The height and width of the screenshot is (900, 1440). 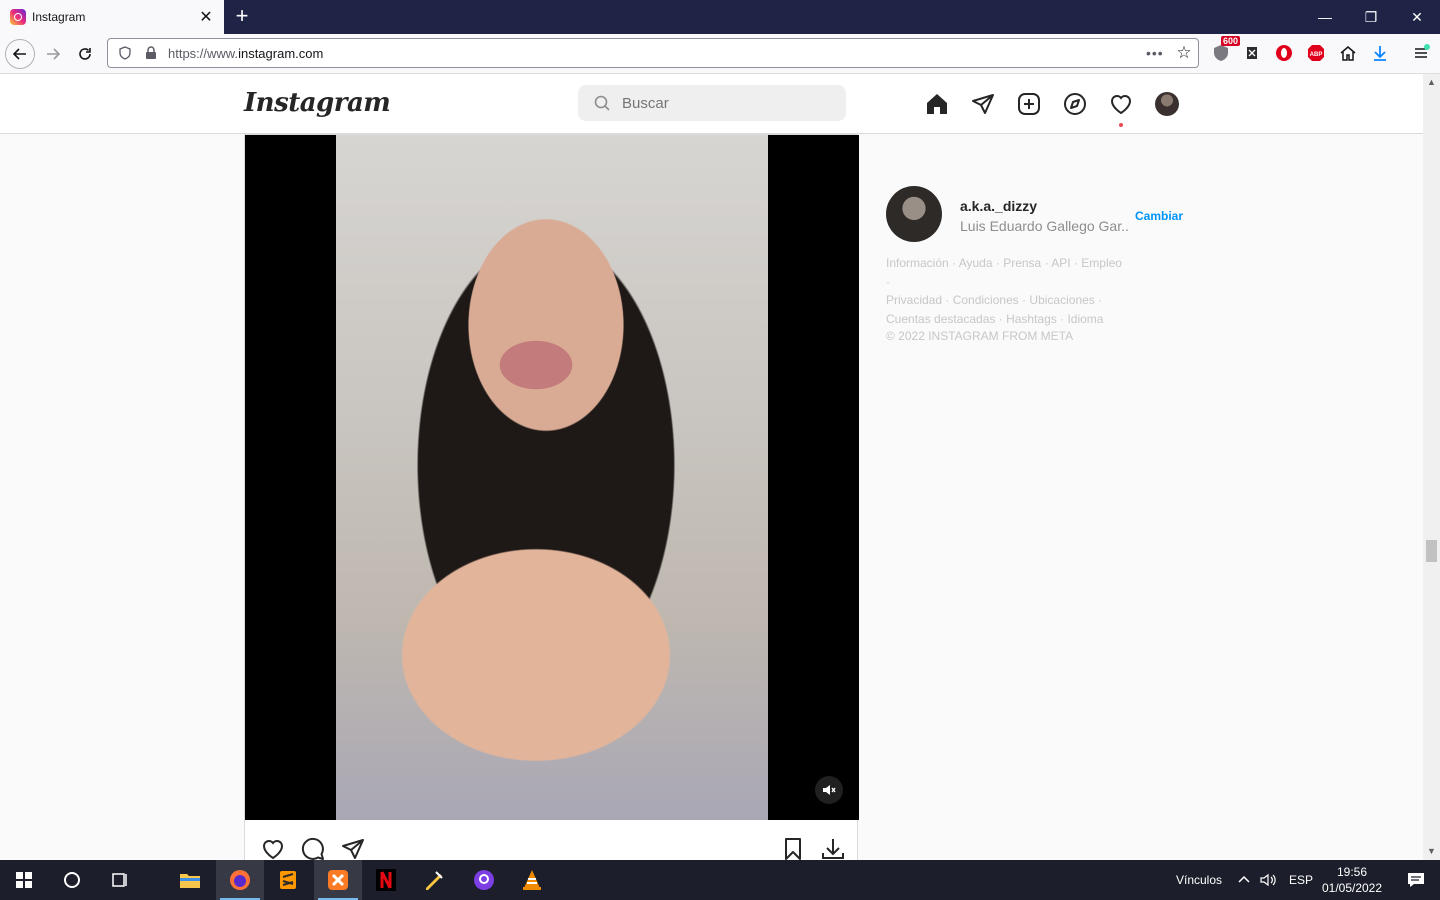 I want to click on opera-extension-icon, so click(x=1284, y=53).